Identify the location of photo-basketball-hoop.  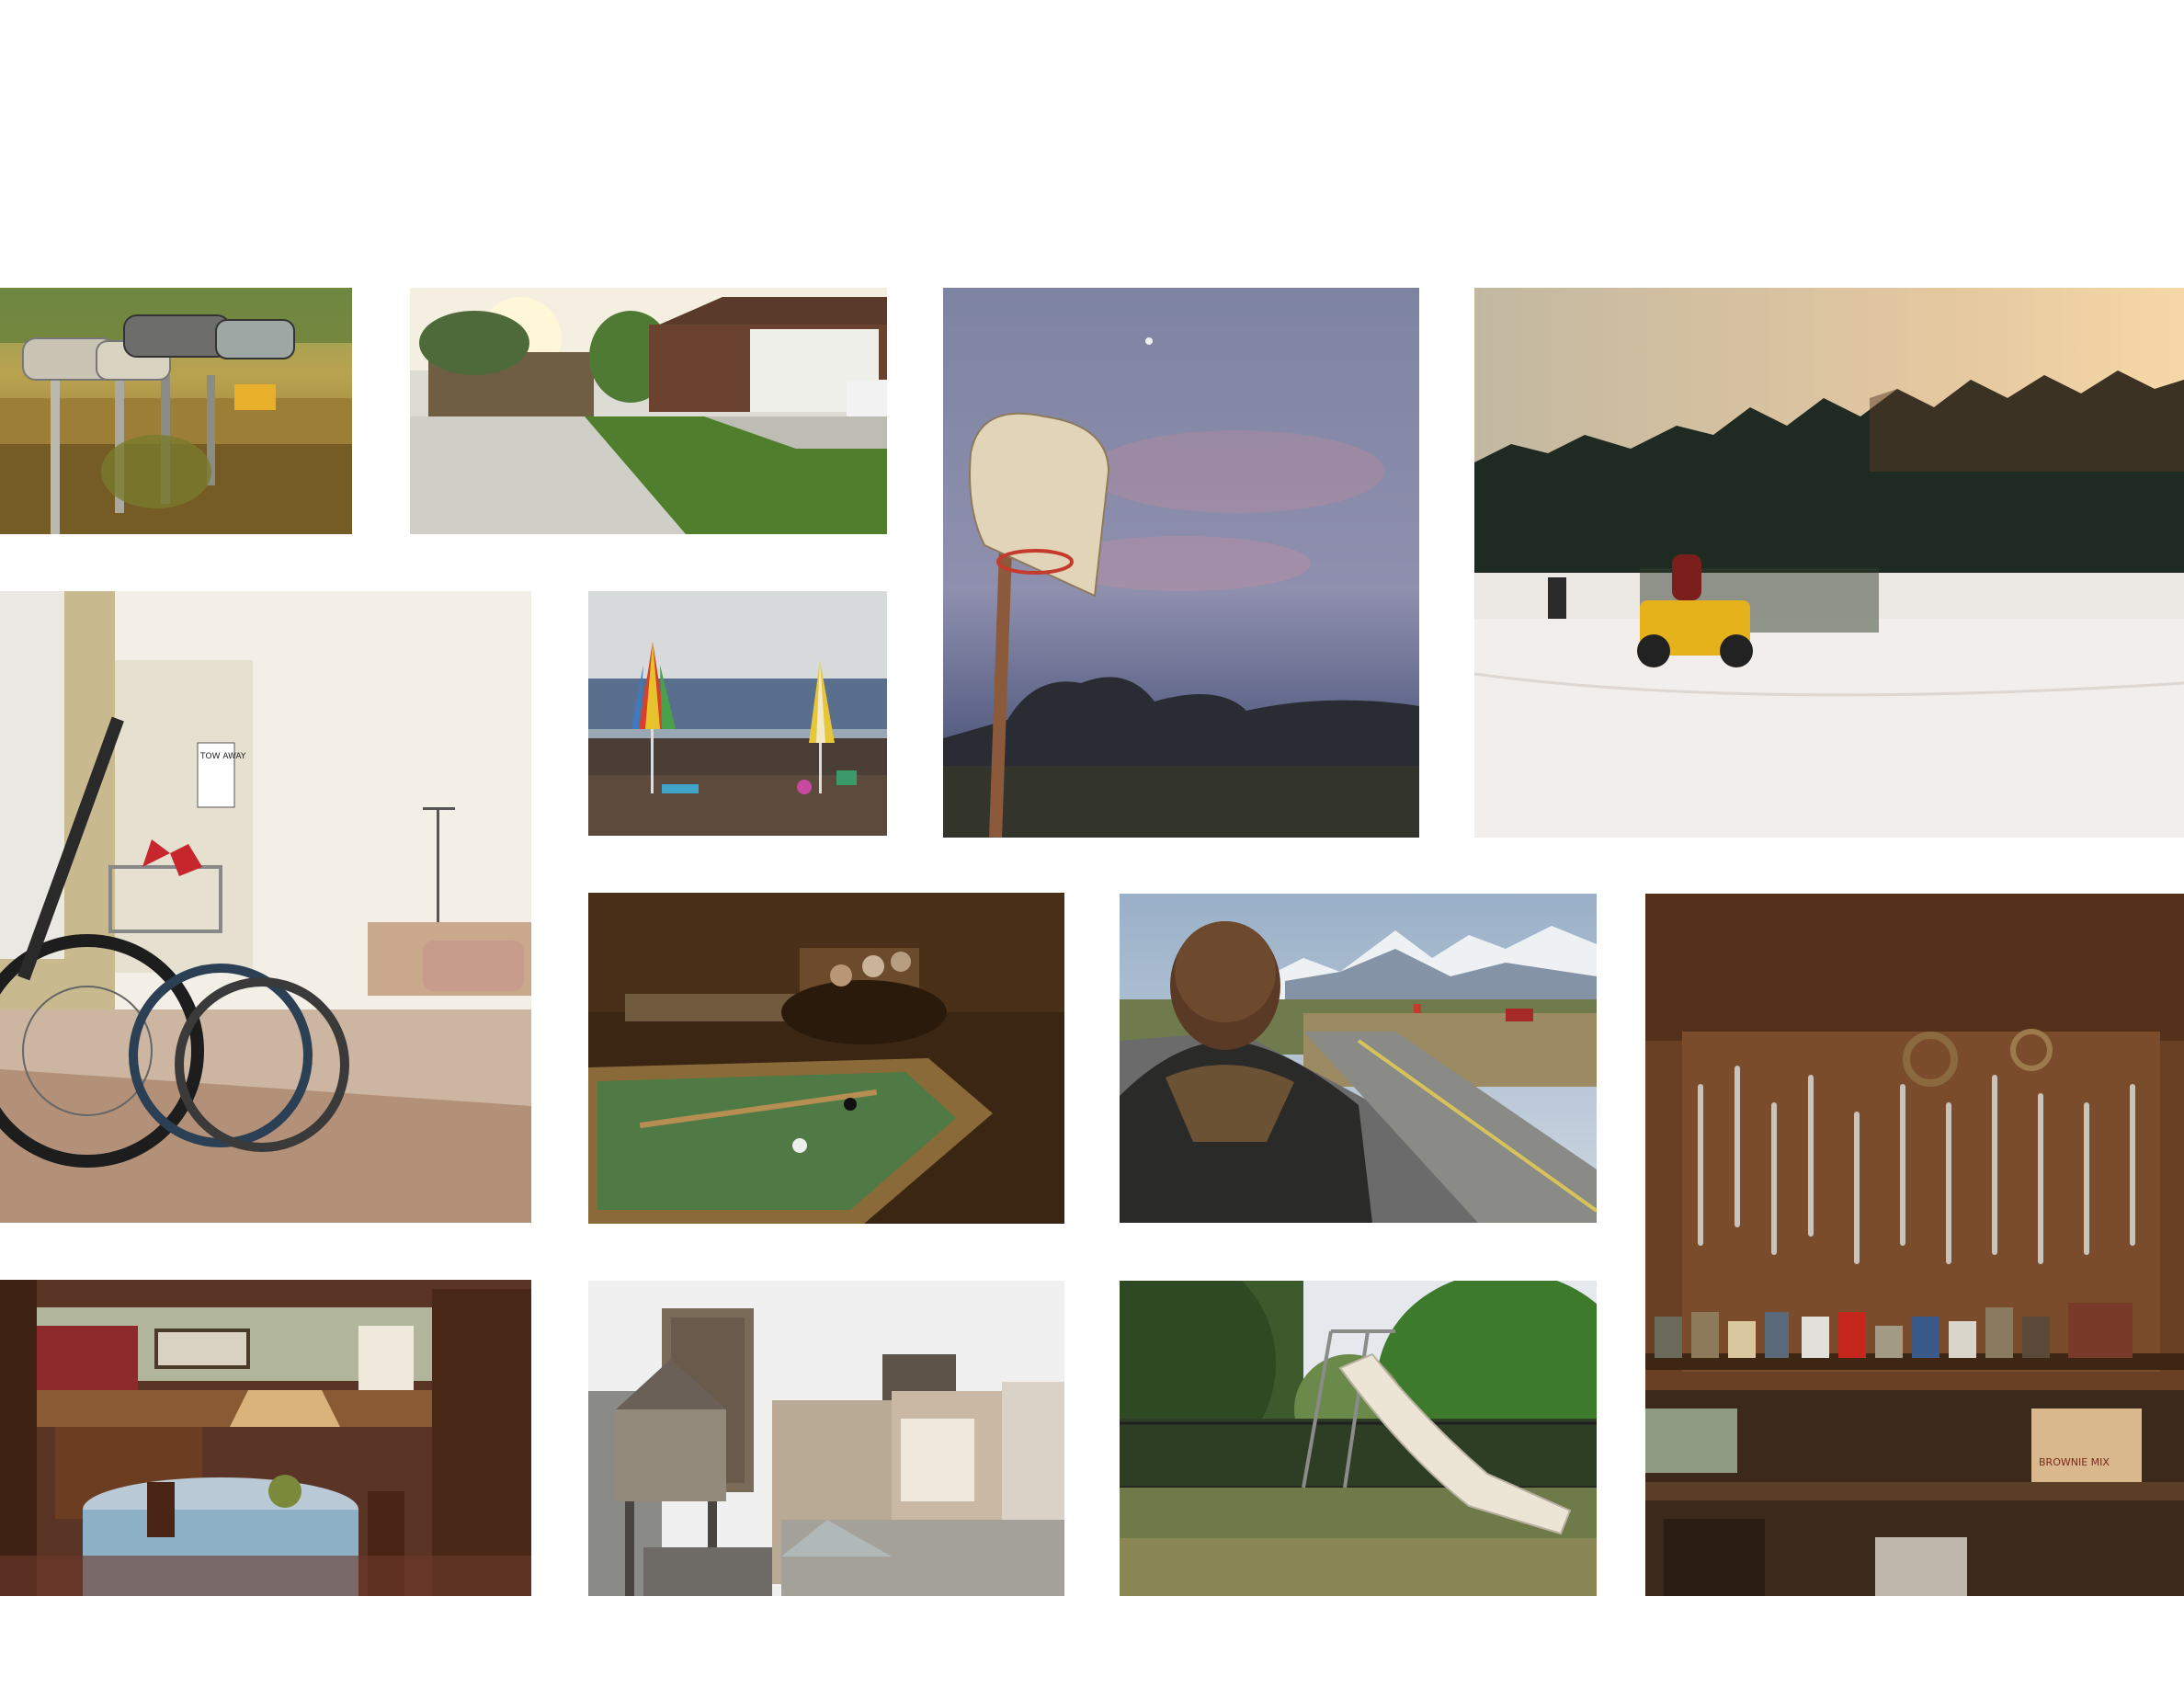
(1181, 563).